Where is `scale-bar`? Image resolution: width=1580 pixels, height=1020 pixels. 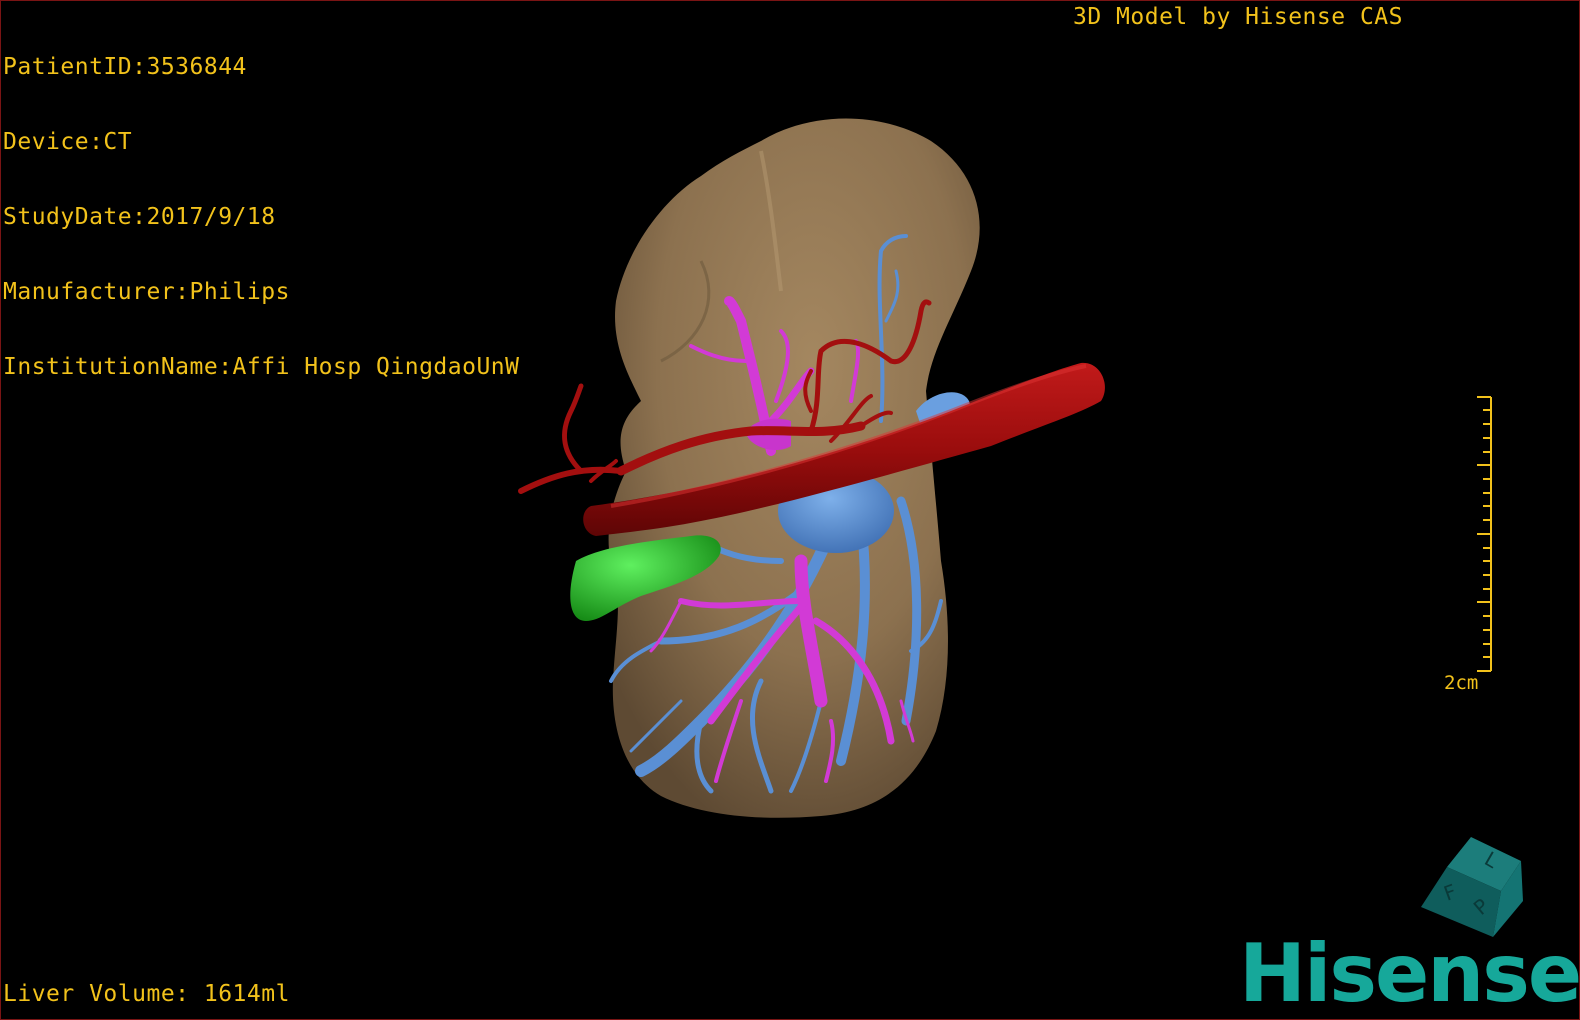
scale-bar is located at coordinates (1484, 534).